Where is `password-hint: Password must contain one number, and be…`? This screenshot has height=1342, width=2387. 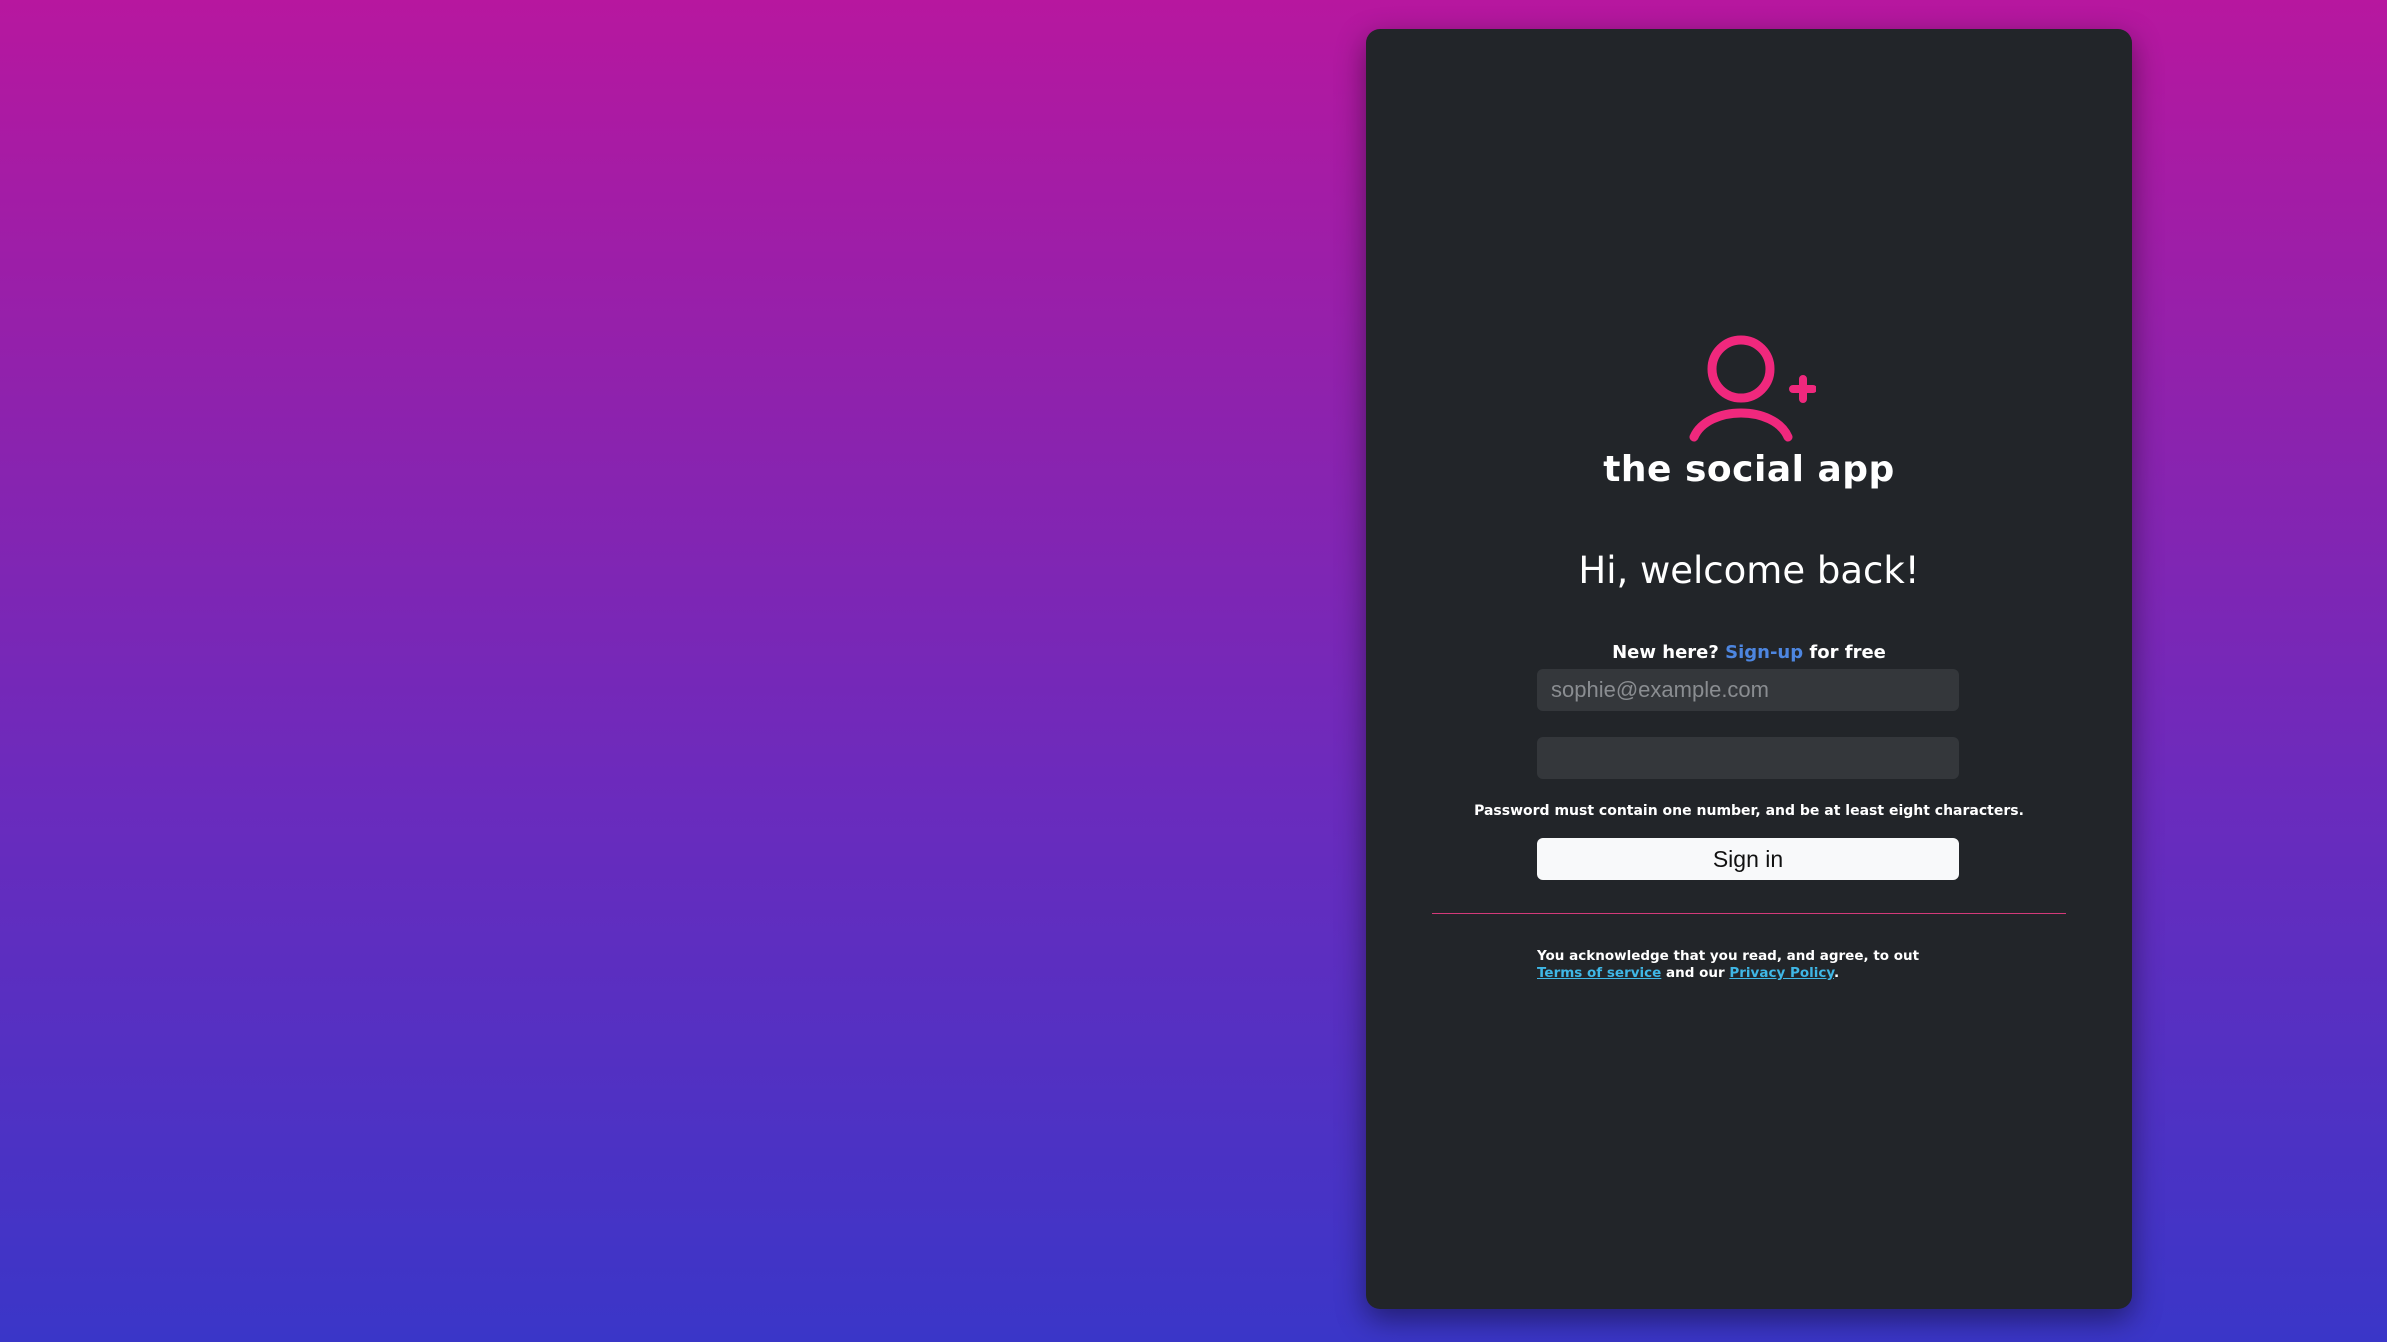 password-hint: Password must contain one number, and be… is located at coordinates (1749, 811).